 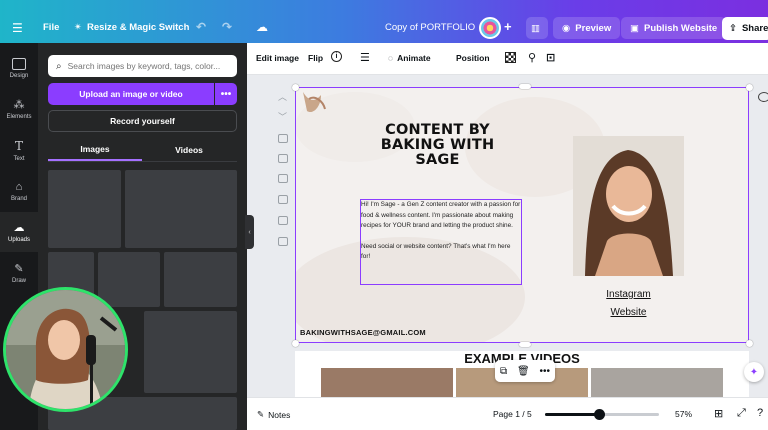 What do you see at coordinates (674, 28) in the screenshot?
I see `publish-website-button: ▣ Publish Website` at bounding box center [674, 28].